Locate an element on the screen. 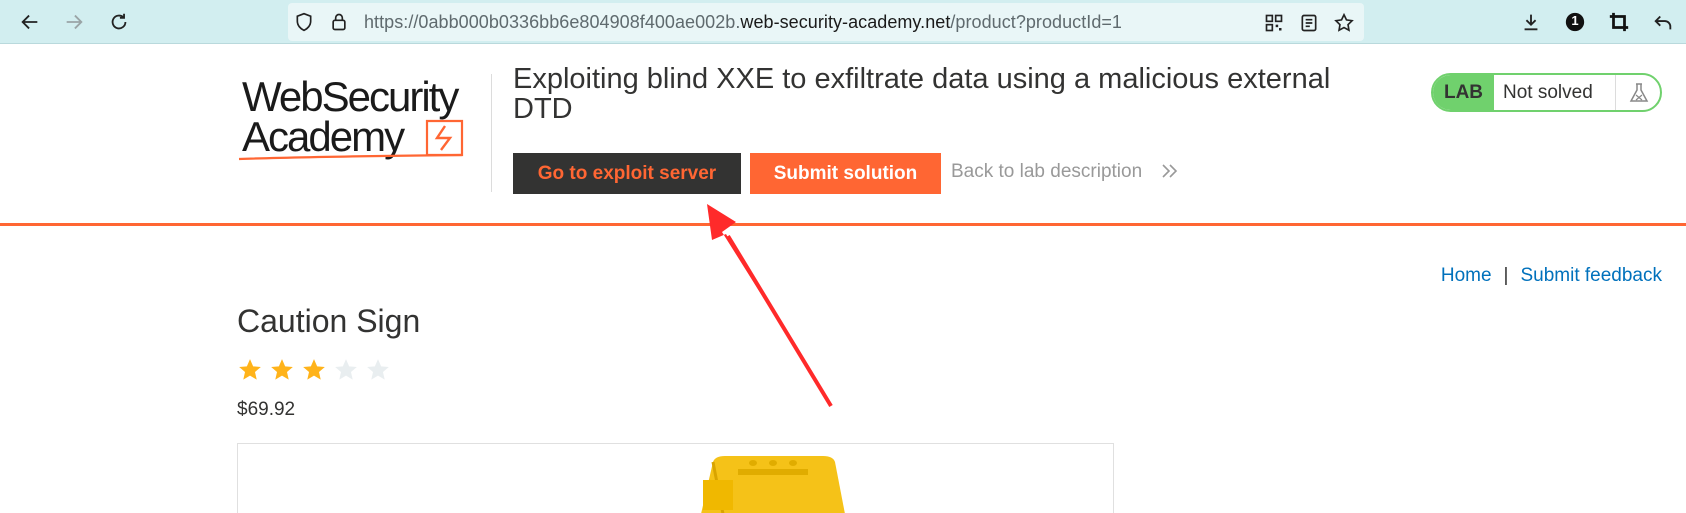  url-domain: web-security-academy.net is located at coordinates (845, 22).